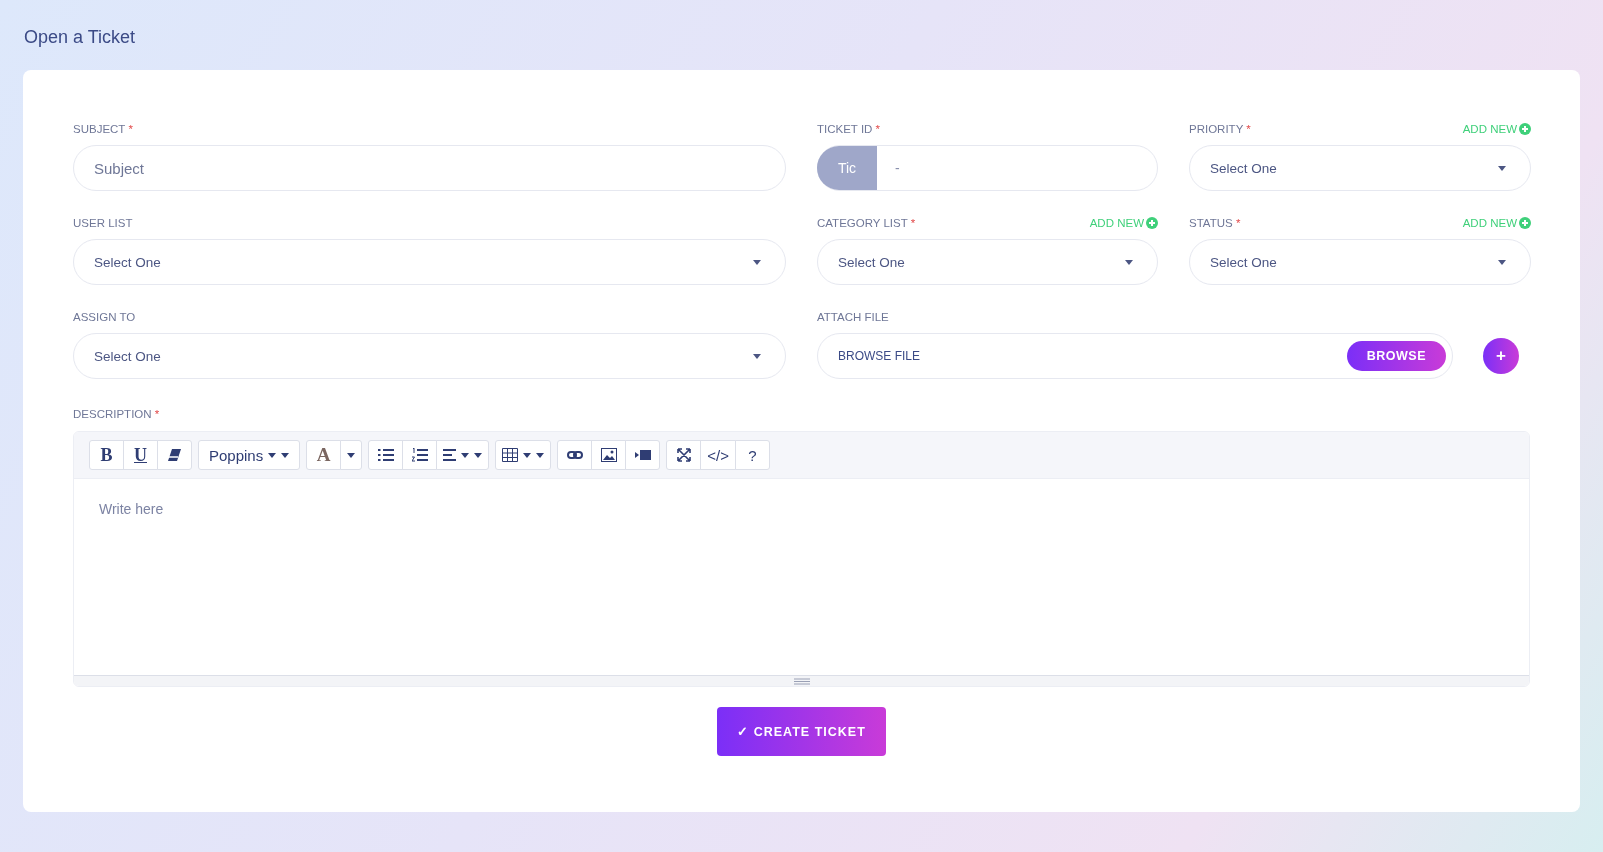 This screenshot has height=852, width=1603. What do you see at coordinates (106, 455) in the screenshot?
I see `bold-button: B` at bounding box center [106, 455].